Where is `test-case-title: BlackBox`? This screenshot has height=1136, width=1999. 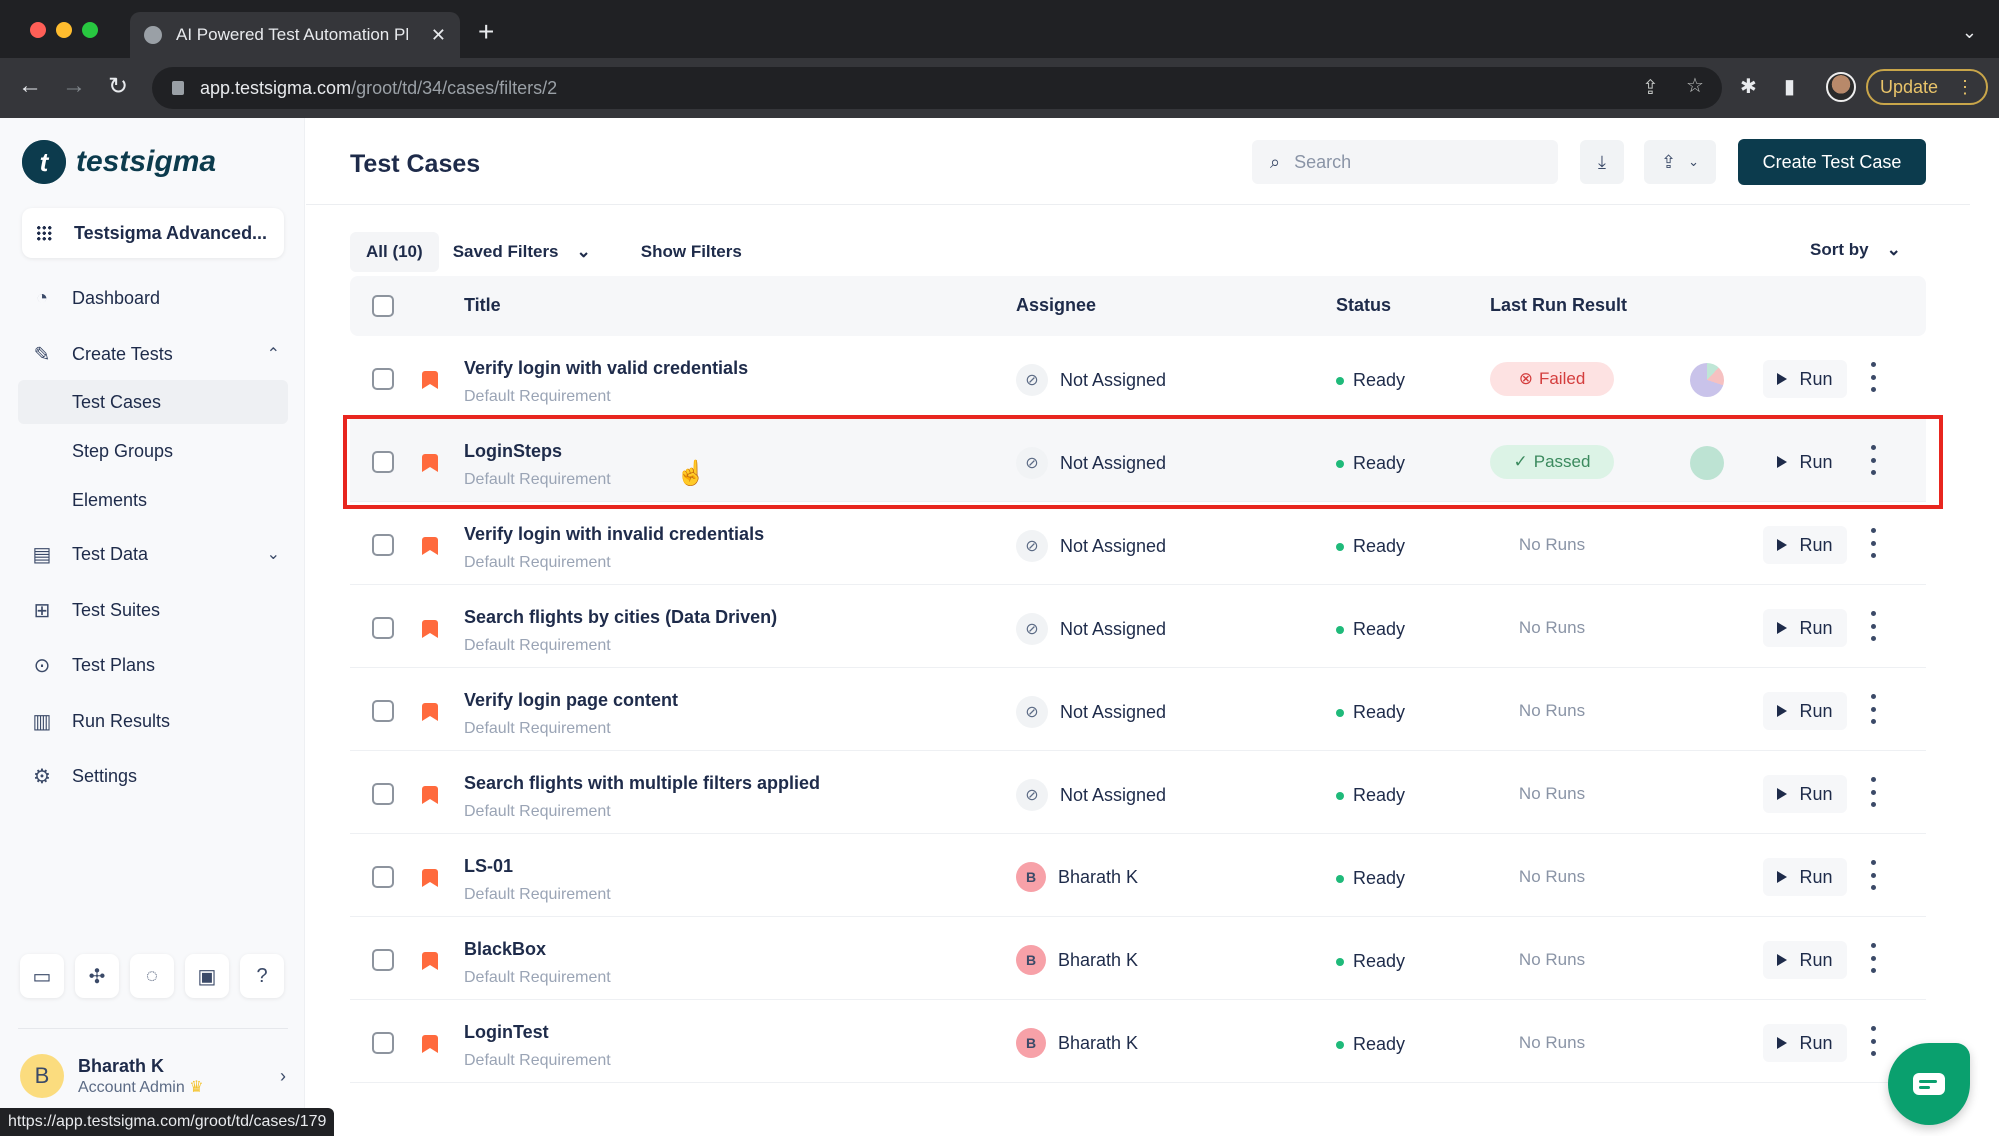 test-case-title: BlackBox is located at coordinates (505, 949).